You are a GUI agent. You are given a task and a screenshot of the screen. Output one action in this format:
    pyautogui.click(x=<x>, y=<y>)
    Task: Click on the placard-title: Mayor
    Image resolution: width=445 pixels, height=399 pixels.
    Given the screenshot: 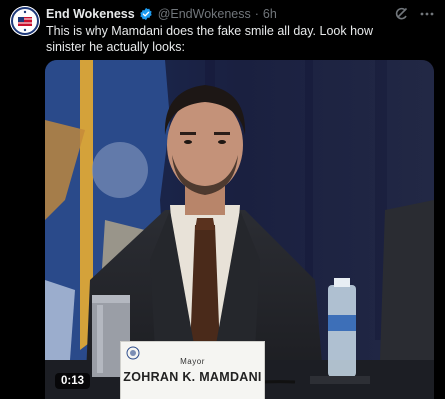 What is the action you would take?
    pyautogui.click(x=192, y=361)
    